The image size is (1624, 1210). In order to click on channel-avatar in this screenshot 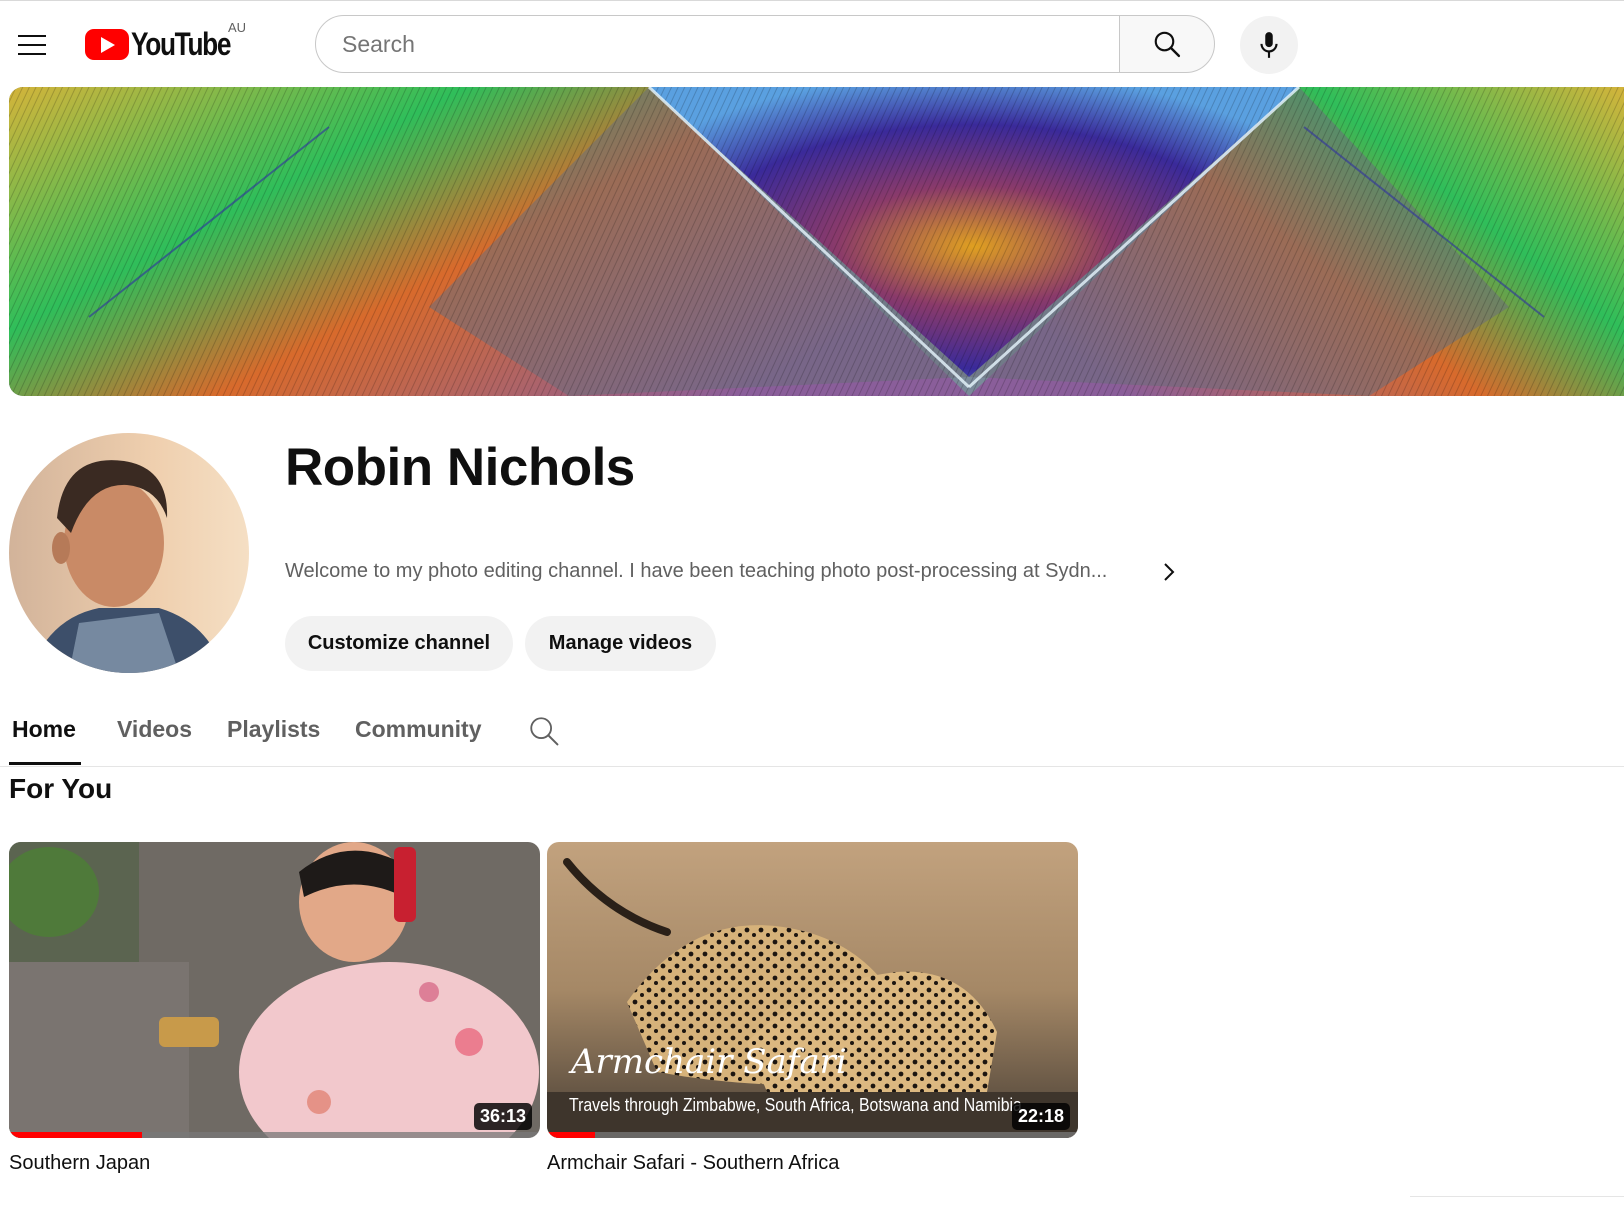, I will do `click(129, 553)`.